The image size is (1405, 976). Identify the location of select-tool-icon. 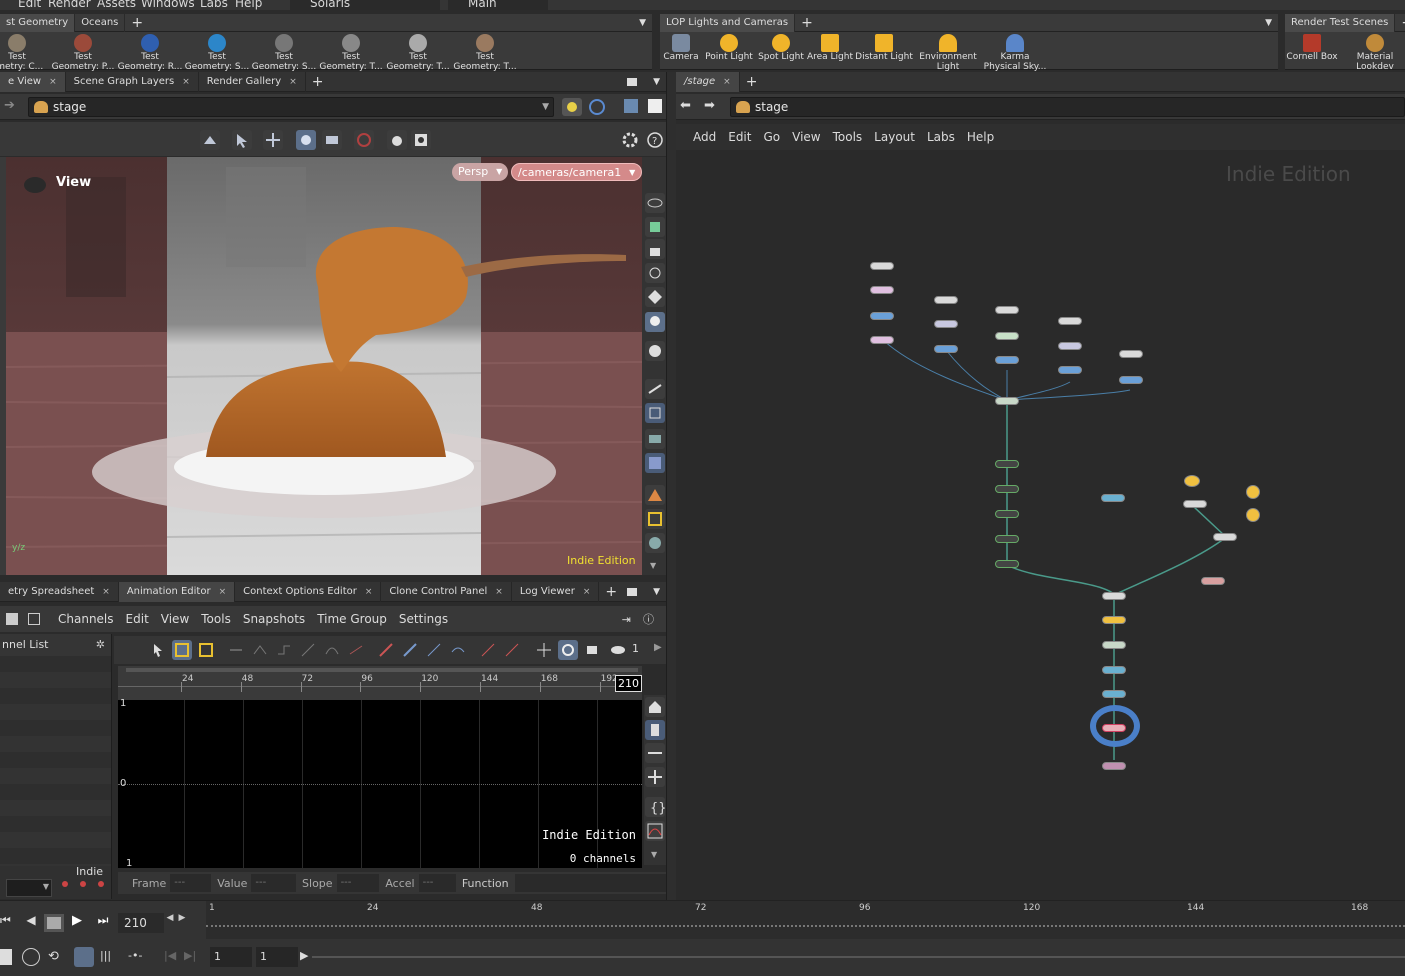
(242, 140).